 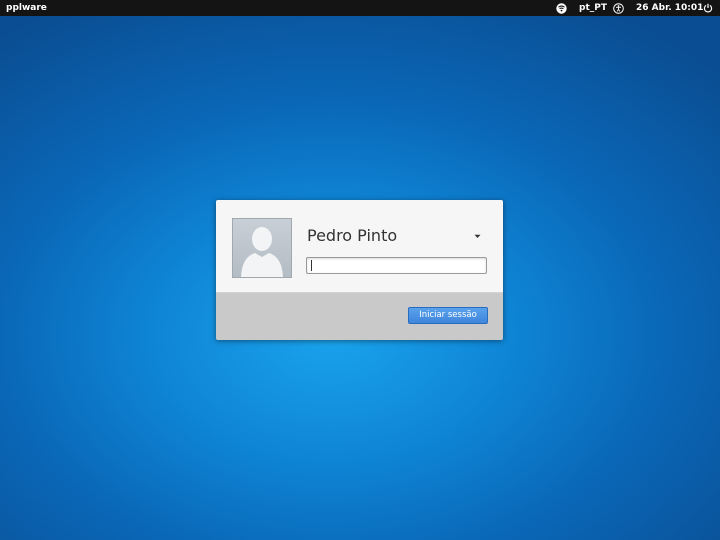 What do you see at coordinates (708, 8) in the screenshot?
I see `power-icon` at bounding box center [708, 8].